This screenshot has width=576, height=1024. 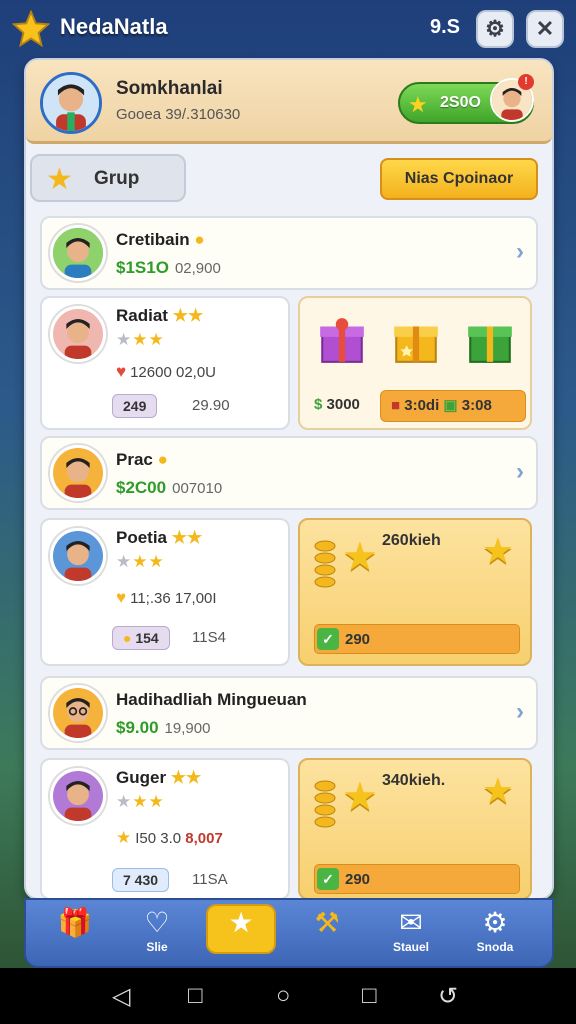 I want to click on player-card: Radiat ★★ ★★★ ♥ 12600 02,0U 249 29.90, so click(x=165, y=363).